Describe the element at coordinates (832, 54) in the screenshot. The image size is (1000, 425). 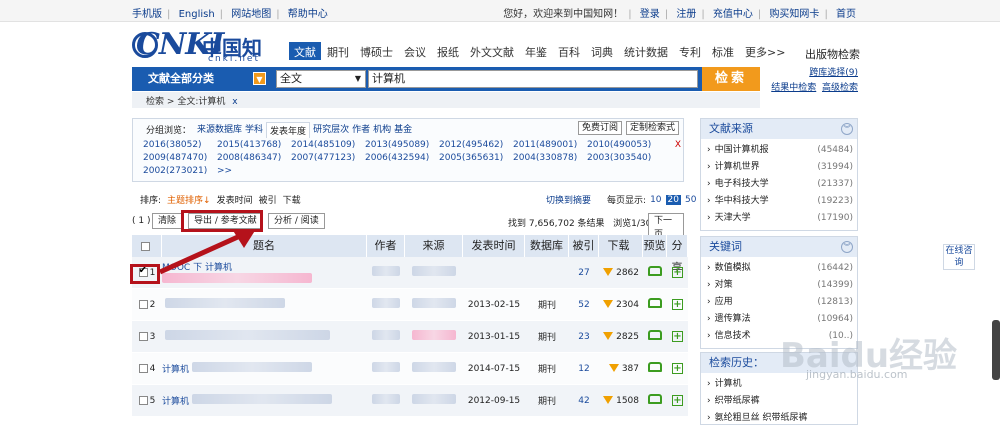
I see `publication-search-link: 出版物检索` at that location.